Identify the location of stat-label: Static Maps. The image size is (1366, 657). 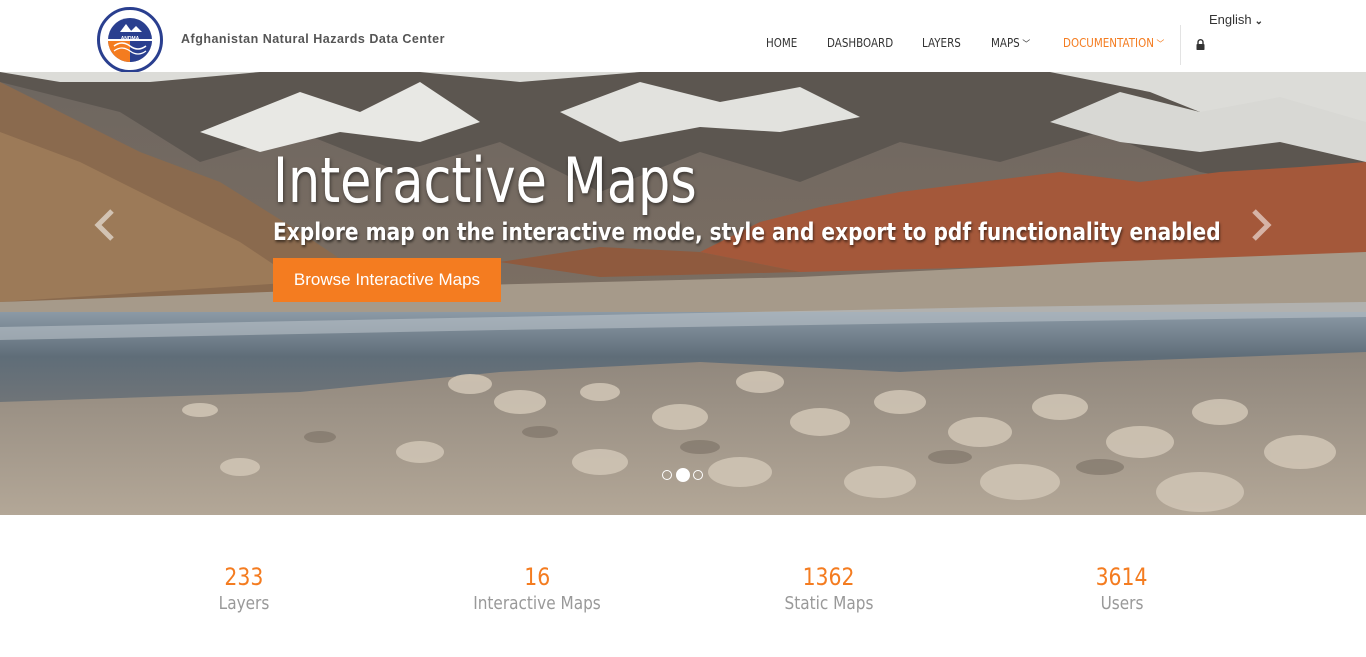
(829, 603).